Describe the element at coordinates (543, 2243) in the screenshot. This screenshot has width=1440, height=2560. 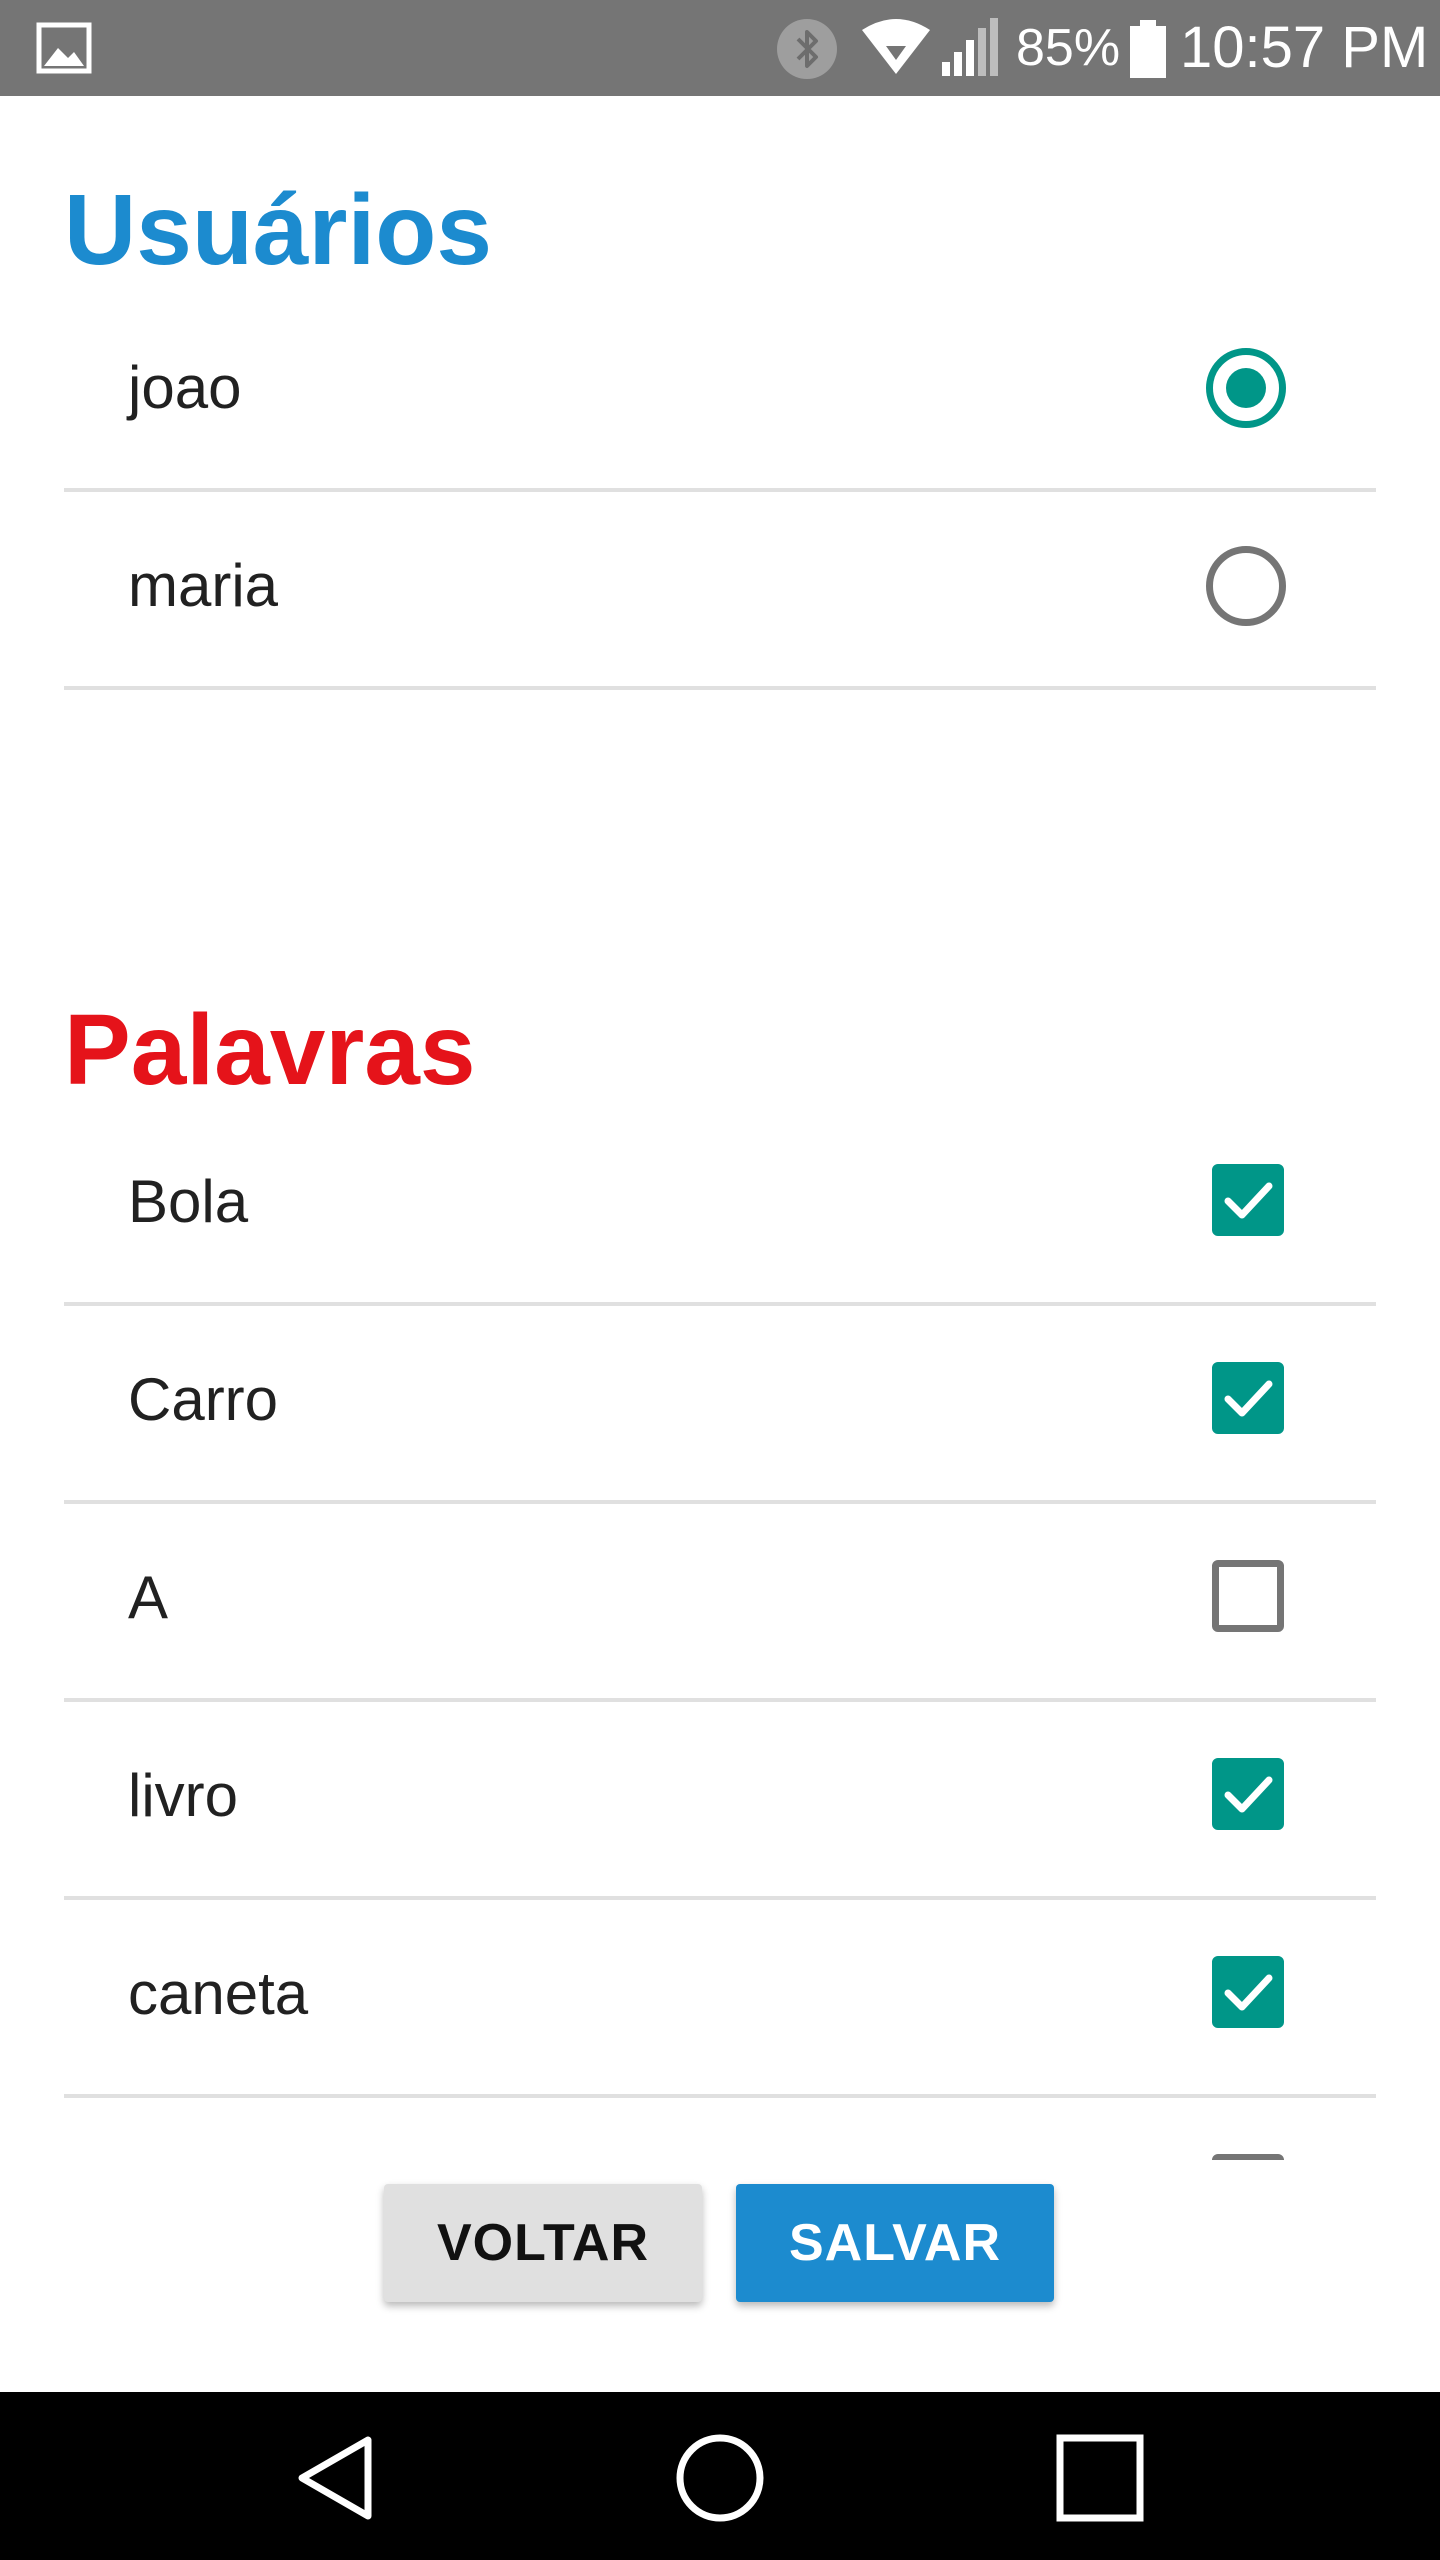
I see `back-button: VOLTAR` at that location.